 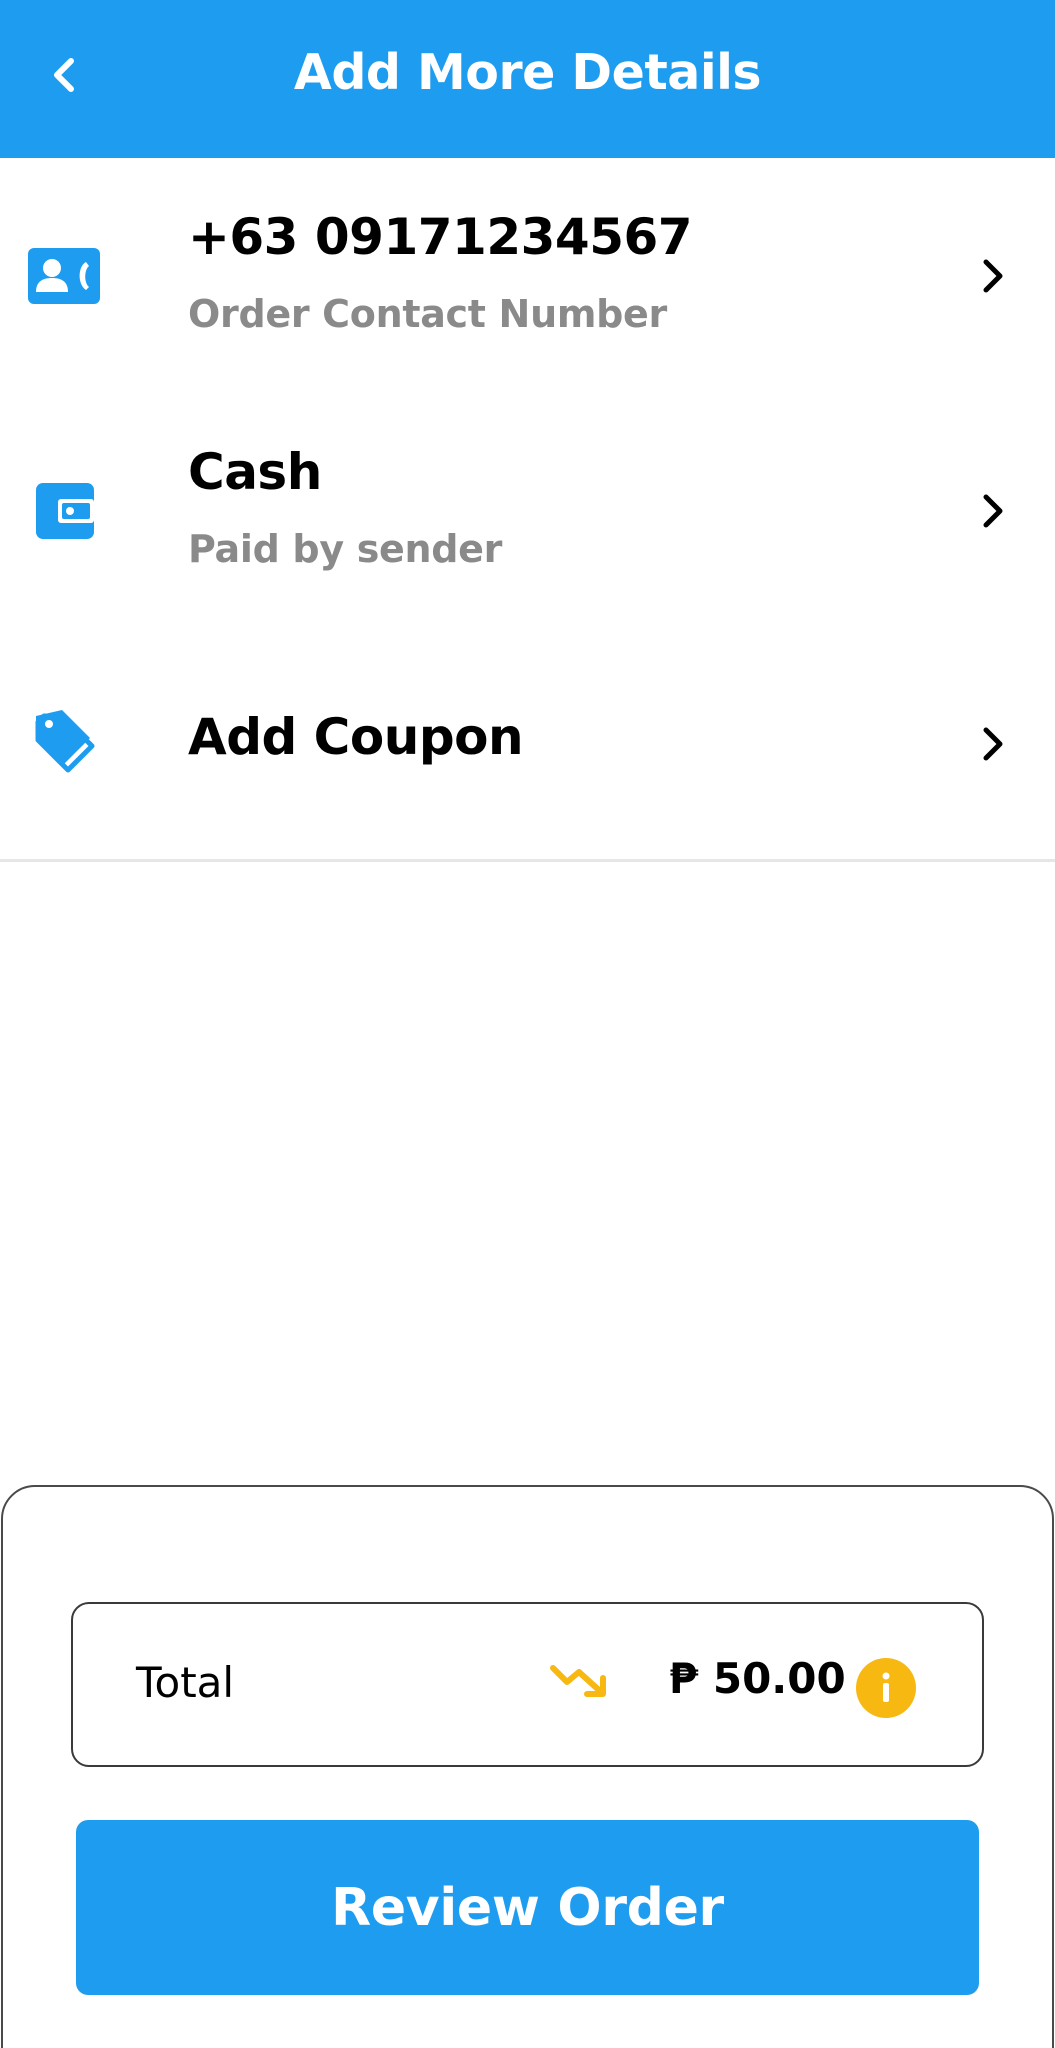 What do you see at coordinates (356, 737) in the screenshot?
I see `add-coupon-label: Add Coupon` at bounding box center [356, 737].